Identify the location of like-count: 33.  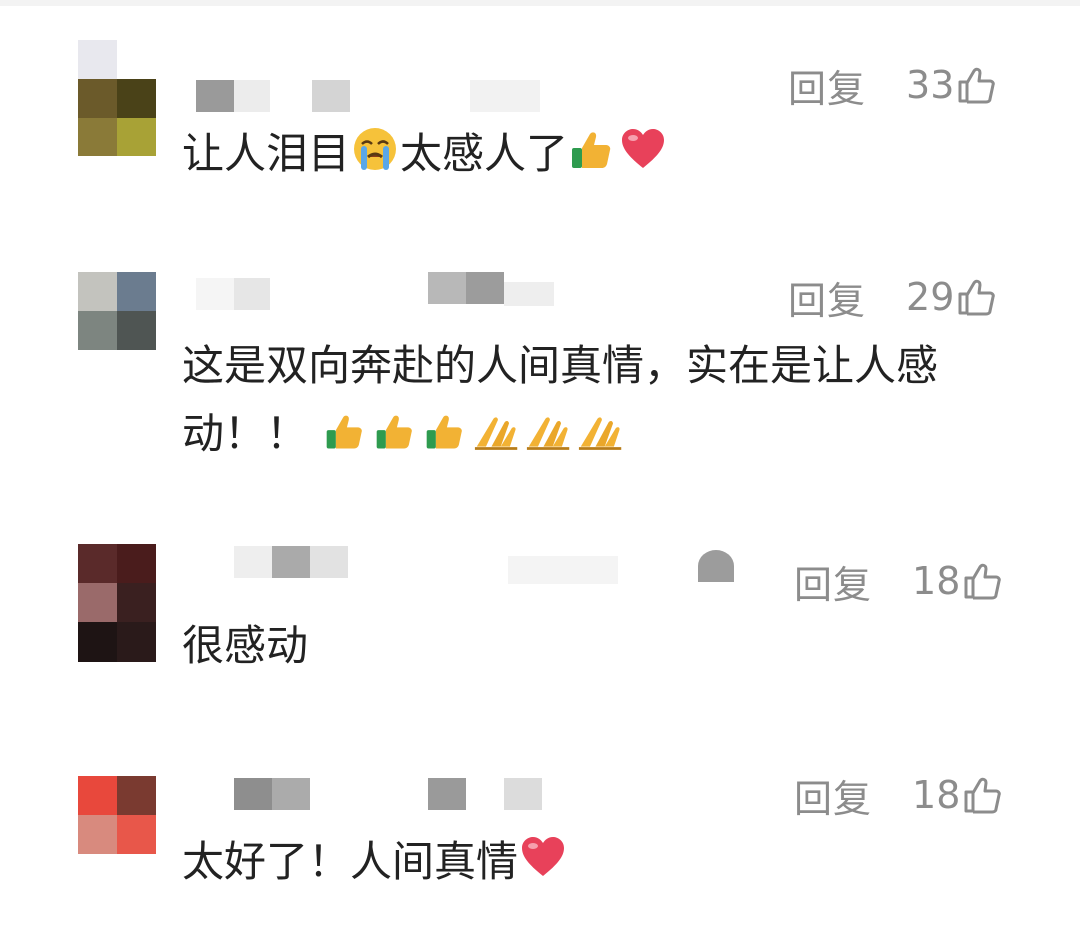
(930, 85).